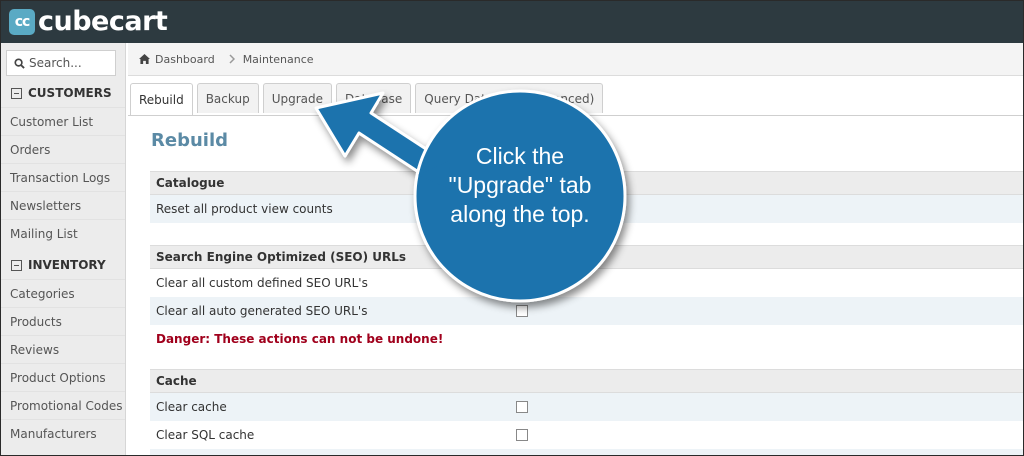 The width and height of the screenshot is (1024, 456). Describe the element at coordinates (522, 311) in the screenshot. I see `clear-auto-seo-checkbox` at that location.